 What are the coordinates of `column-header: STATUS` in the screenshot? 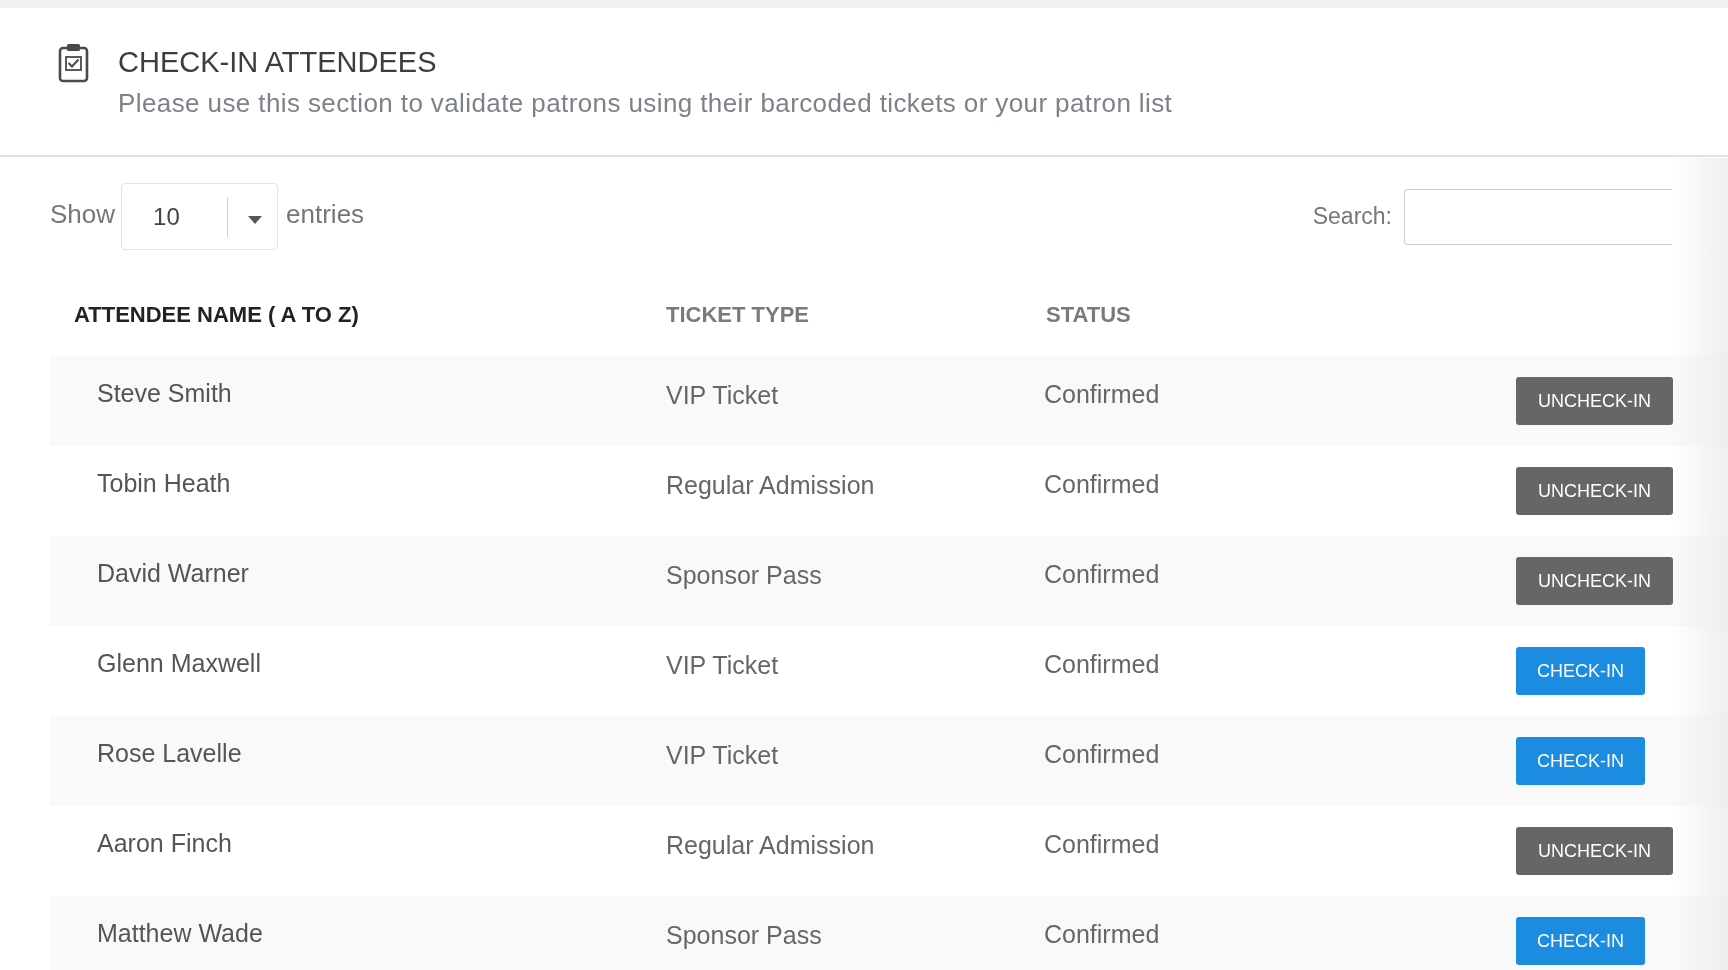 It's located at (1088, 314).